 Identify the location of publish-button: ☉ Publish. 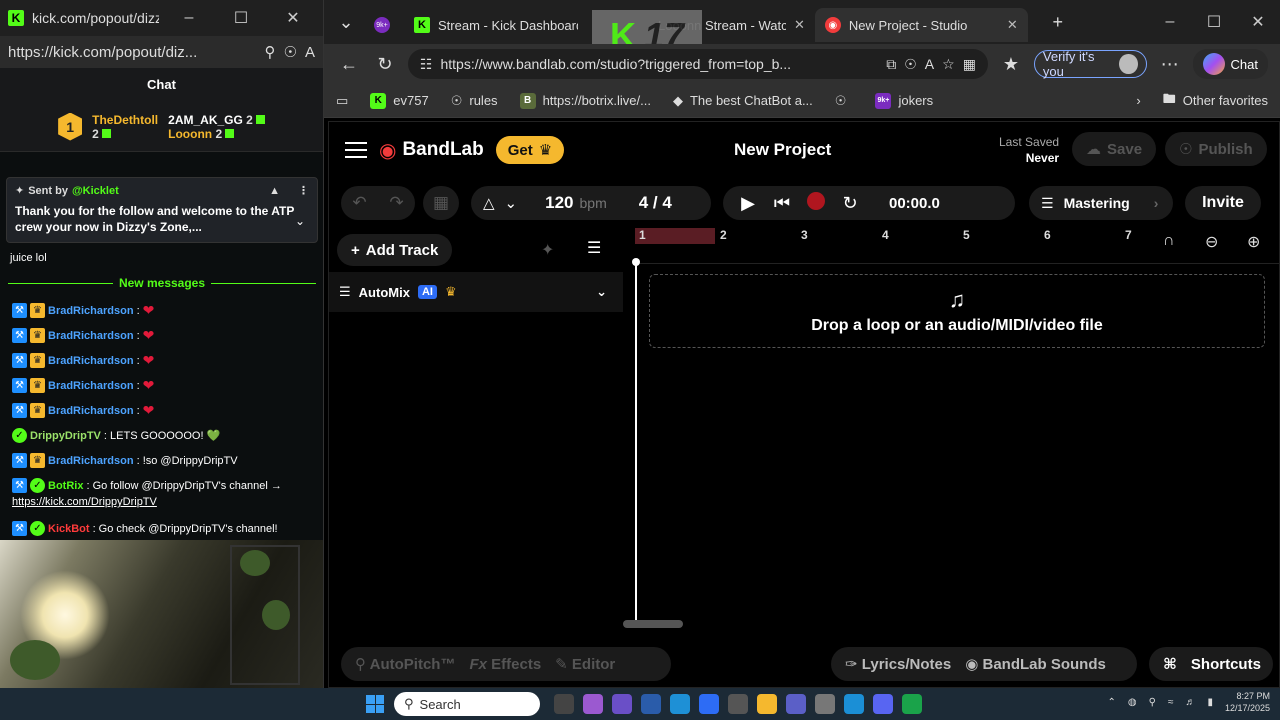
(1216, 149).